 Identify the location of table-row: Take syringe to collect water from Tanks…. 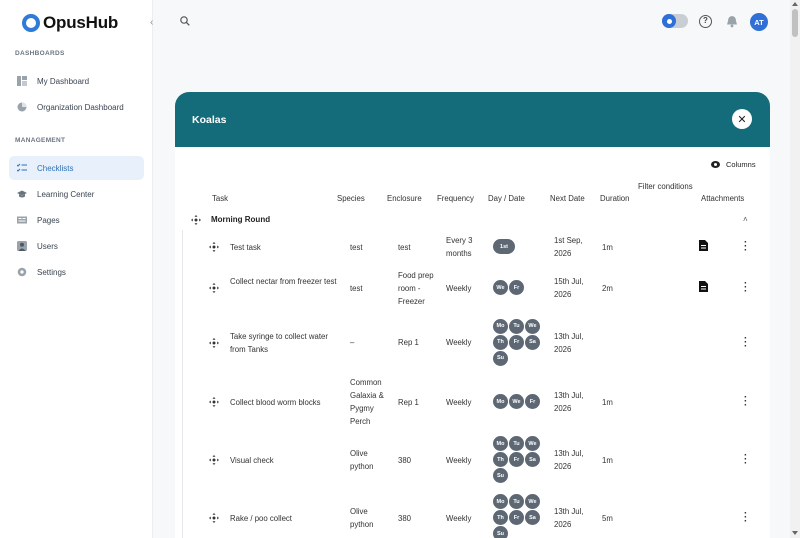
(472, 342).